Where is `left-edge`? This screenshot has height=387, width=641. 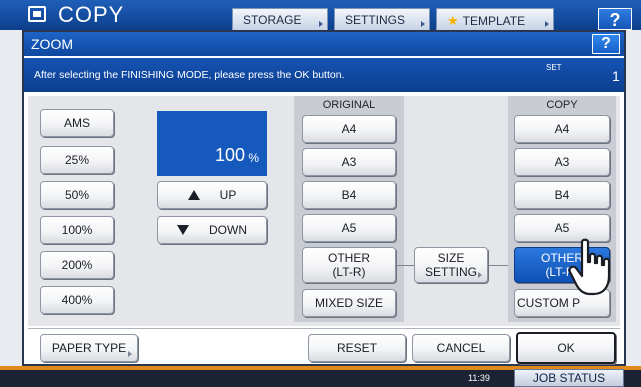
left-edge is located at coordinates (11, 200).